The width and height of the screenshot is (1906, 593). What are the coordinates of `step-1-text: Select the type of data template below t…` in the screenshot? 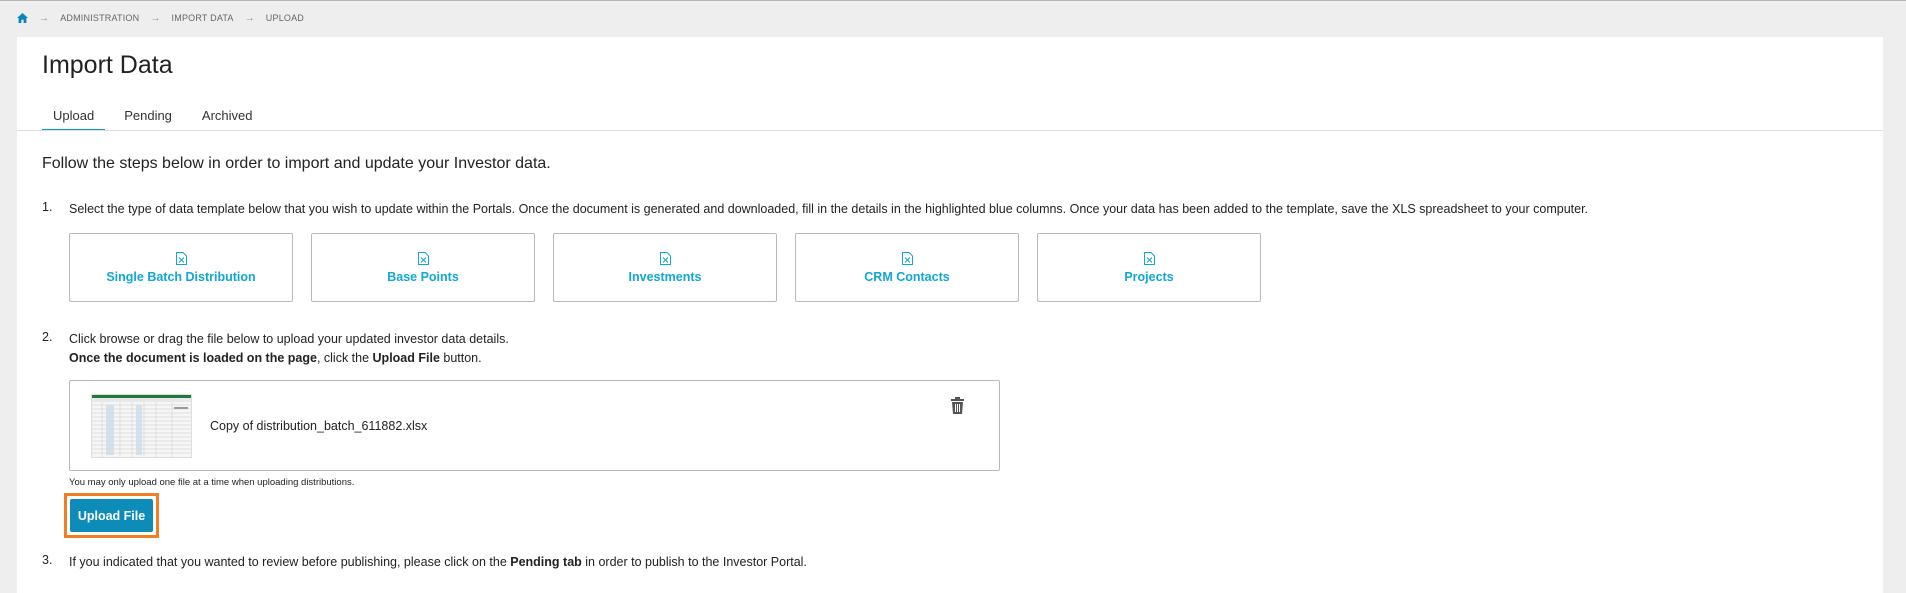 It's located at (829, 209).